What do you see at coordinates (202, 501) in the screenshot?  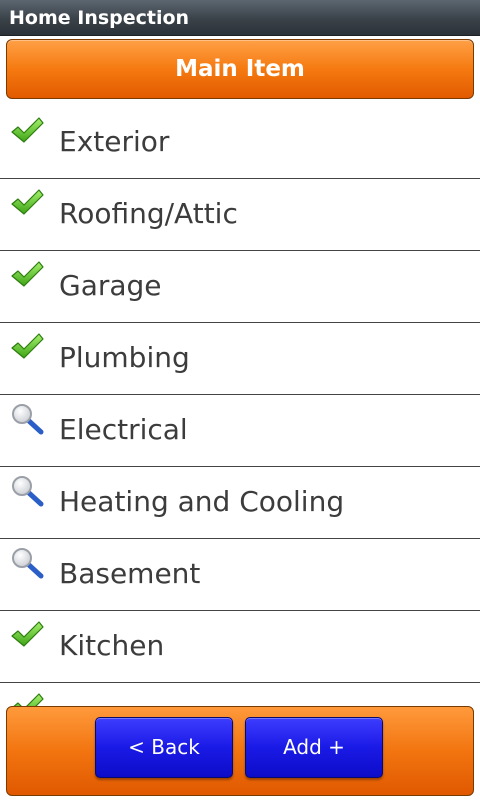 I see `list-item-label: Heating and Cooling` at bounding box center [202, 501].